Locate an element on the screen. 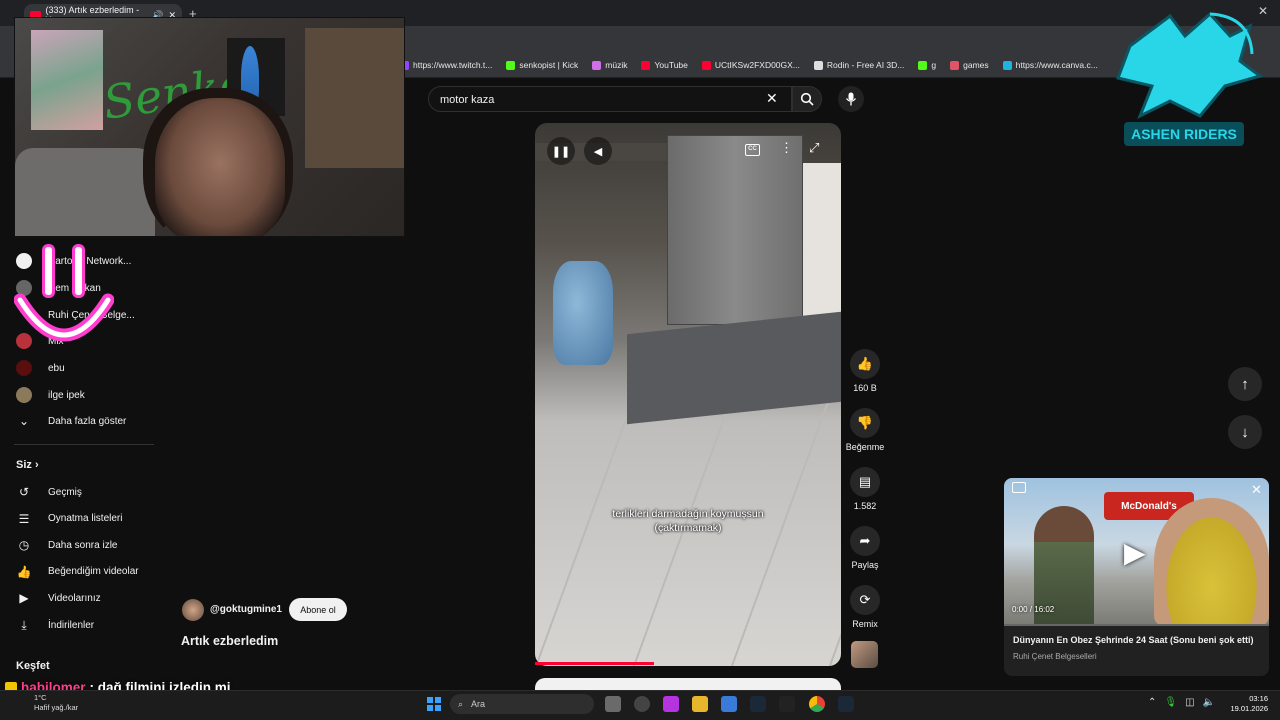 This screenshot has height=720, width=1280. pause-button: ❚❚ is located at coordinates (561, 151).